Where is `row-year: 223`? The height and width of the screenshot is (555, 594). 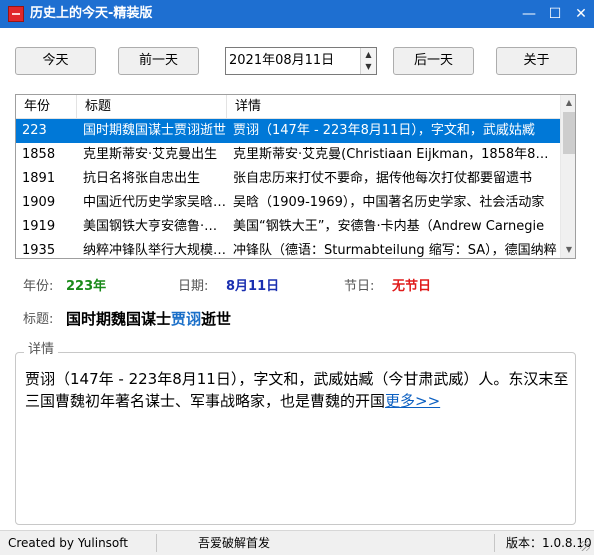 row-year: 223 is located at coordinates (34, 130).